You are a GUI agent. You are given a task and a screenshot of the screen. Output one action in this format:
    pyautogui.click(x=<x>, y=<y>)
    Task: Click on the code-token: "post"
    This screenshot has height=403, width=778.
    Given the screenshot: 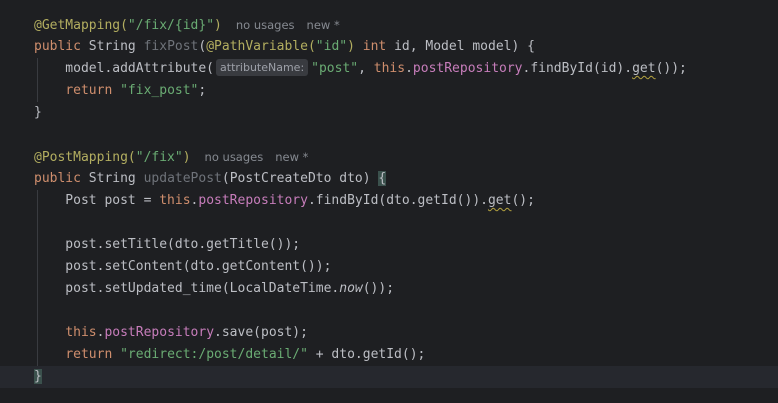 What is the action you would take?
    pyautogui.click(x=335, y=68)
    